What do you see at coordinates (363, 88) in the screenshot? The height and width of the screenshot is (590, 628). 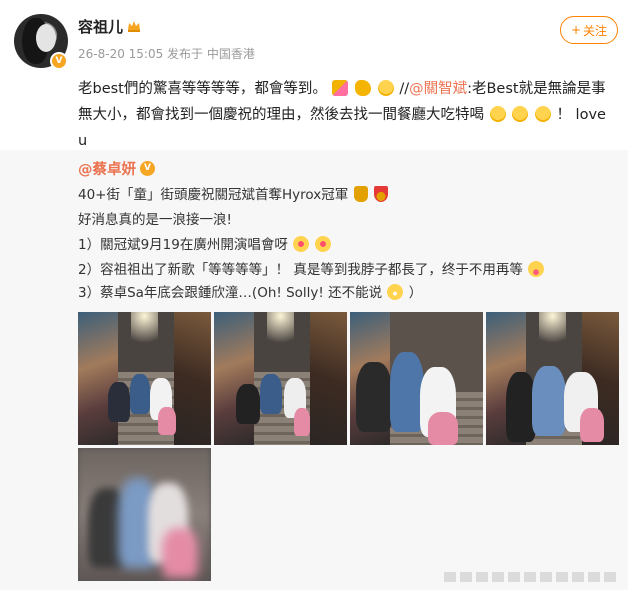 I see `muscle-icon` at bounding box center [363, 88].